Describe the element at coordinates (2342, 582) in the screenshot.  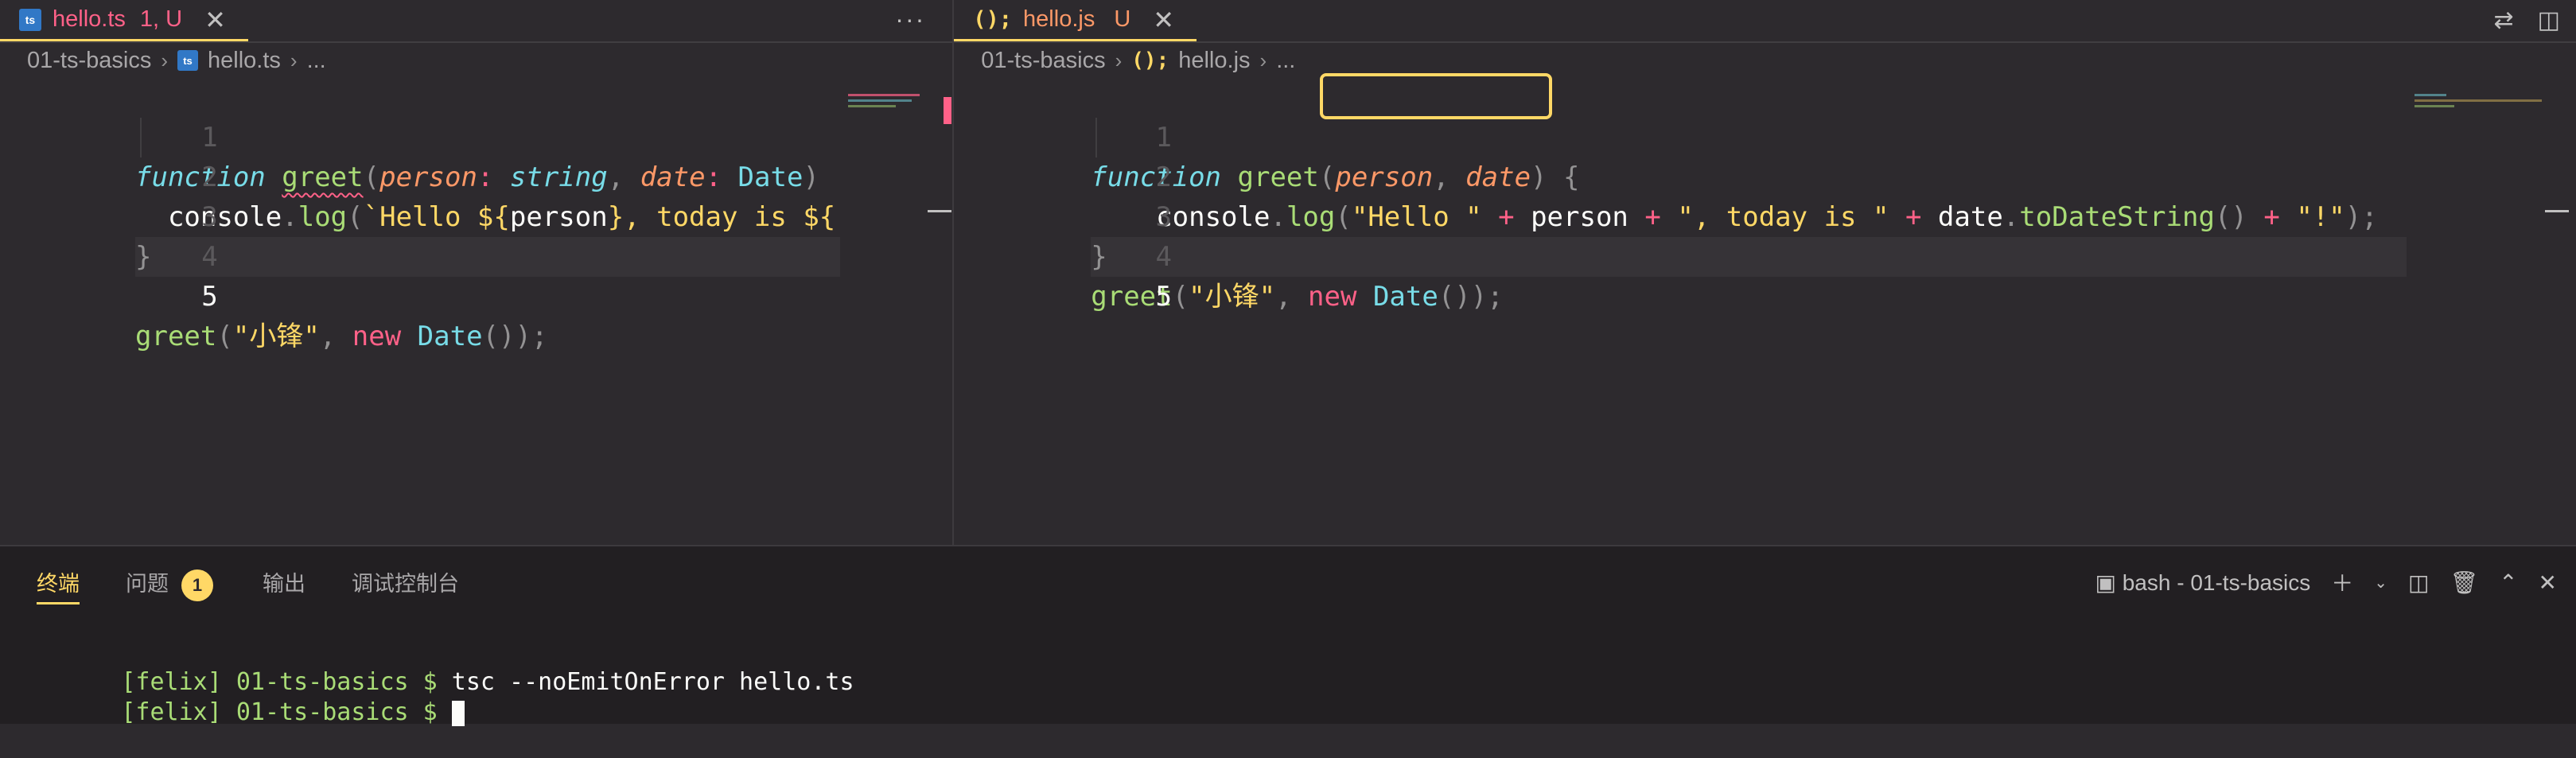
I see `new-terminal-icon: ＋` at that location.